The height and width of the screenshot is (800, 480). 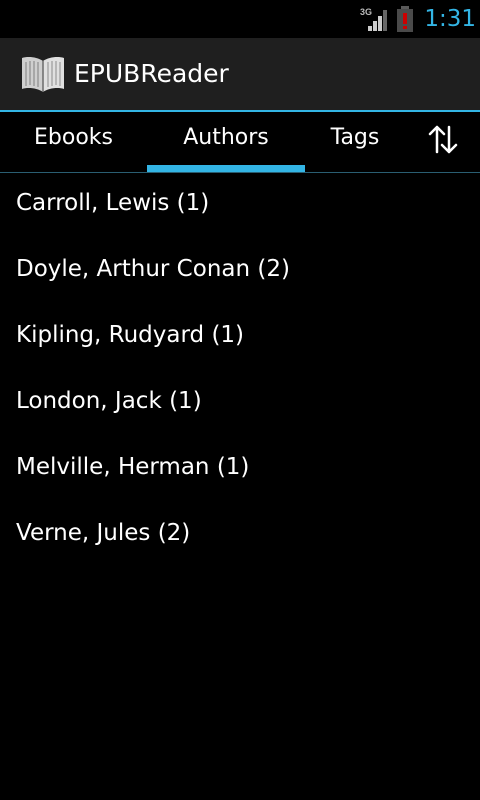 What do you see at coordinates (240, 206) in the screenshot?
I see `author-list-item: Carroll, Lewis (1)` at bounding box center [240, 206].